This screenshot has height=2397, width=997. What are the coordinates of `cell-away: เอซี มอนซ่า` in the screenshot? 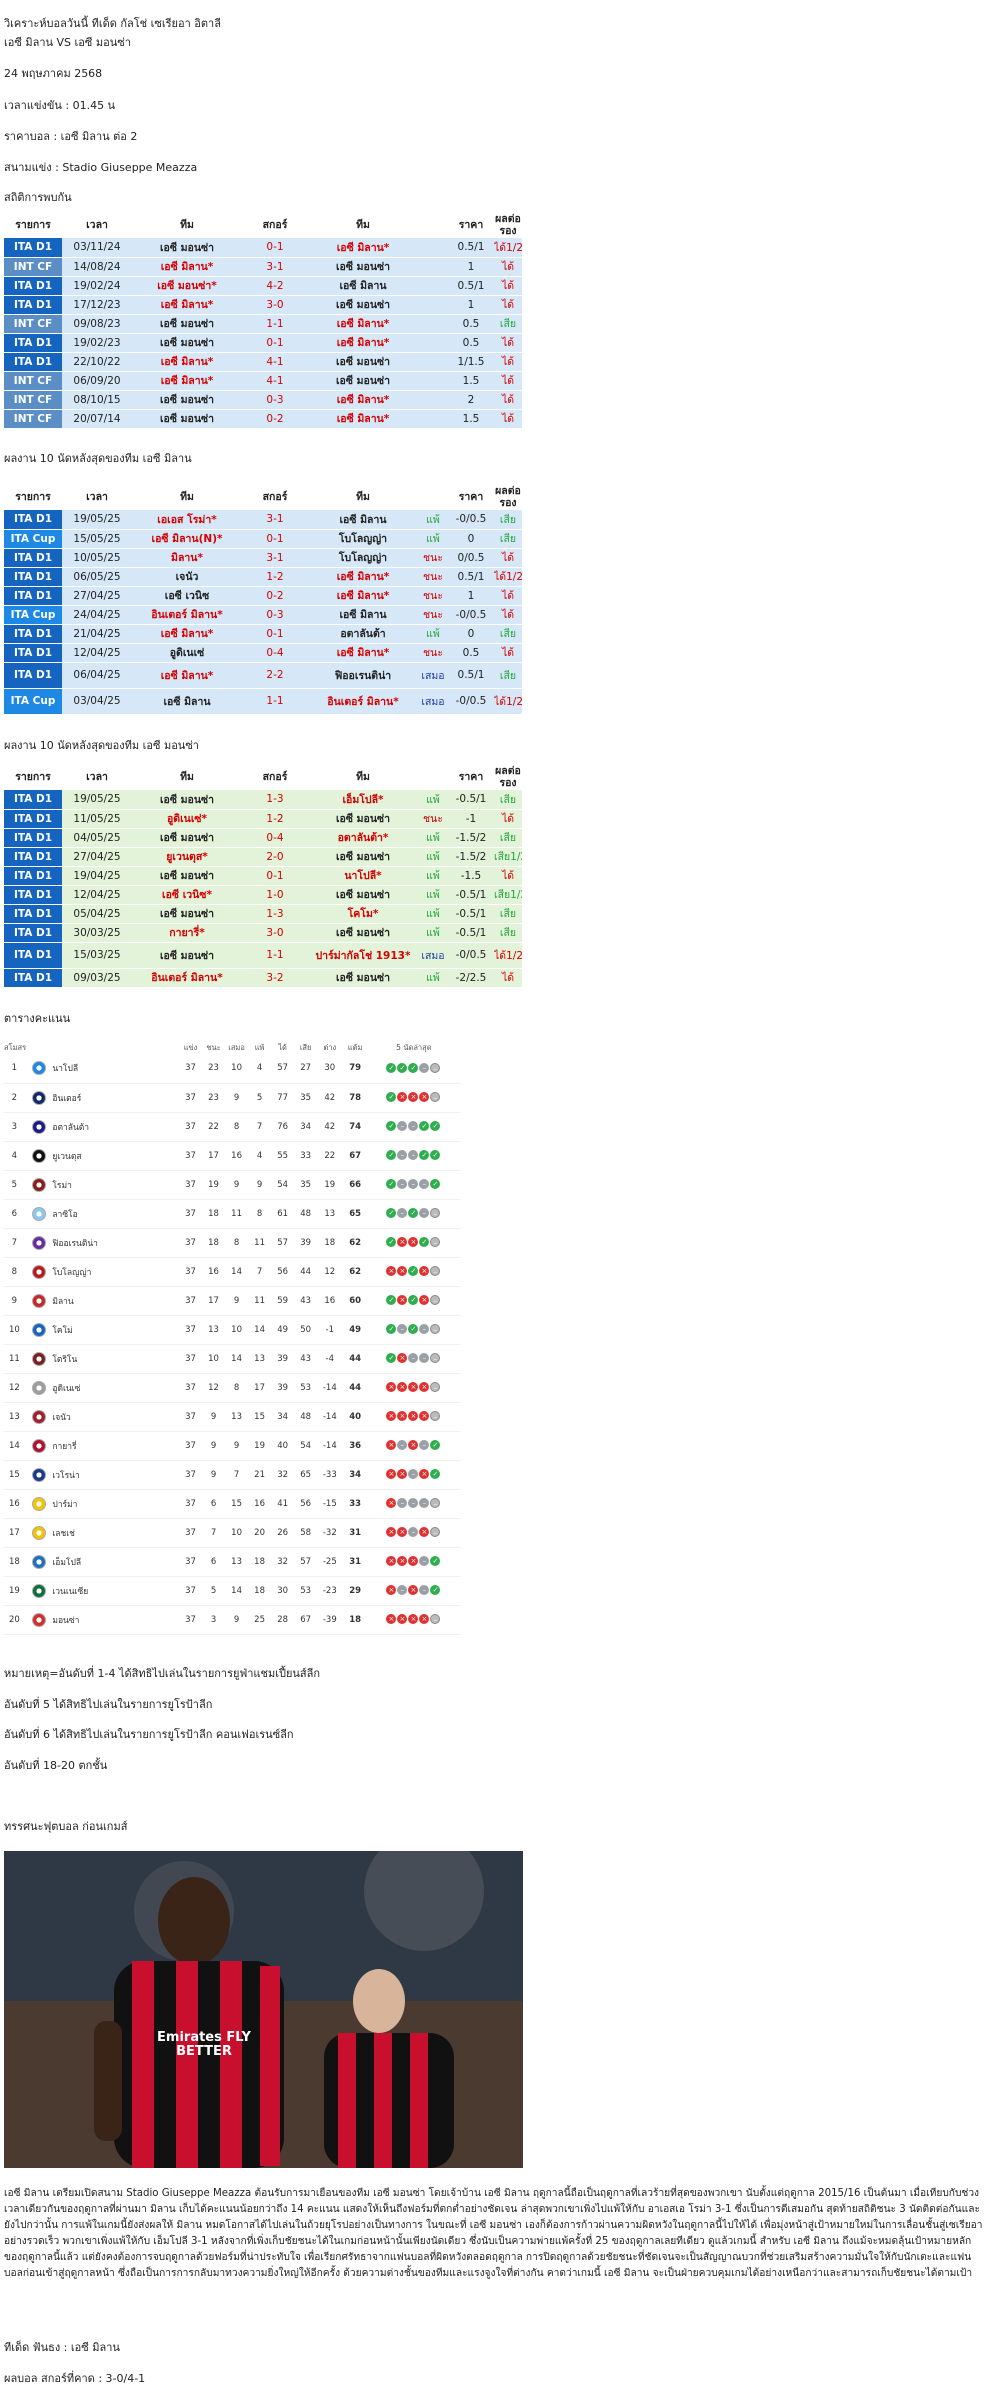 It's located at (363, 933).